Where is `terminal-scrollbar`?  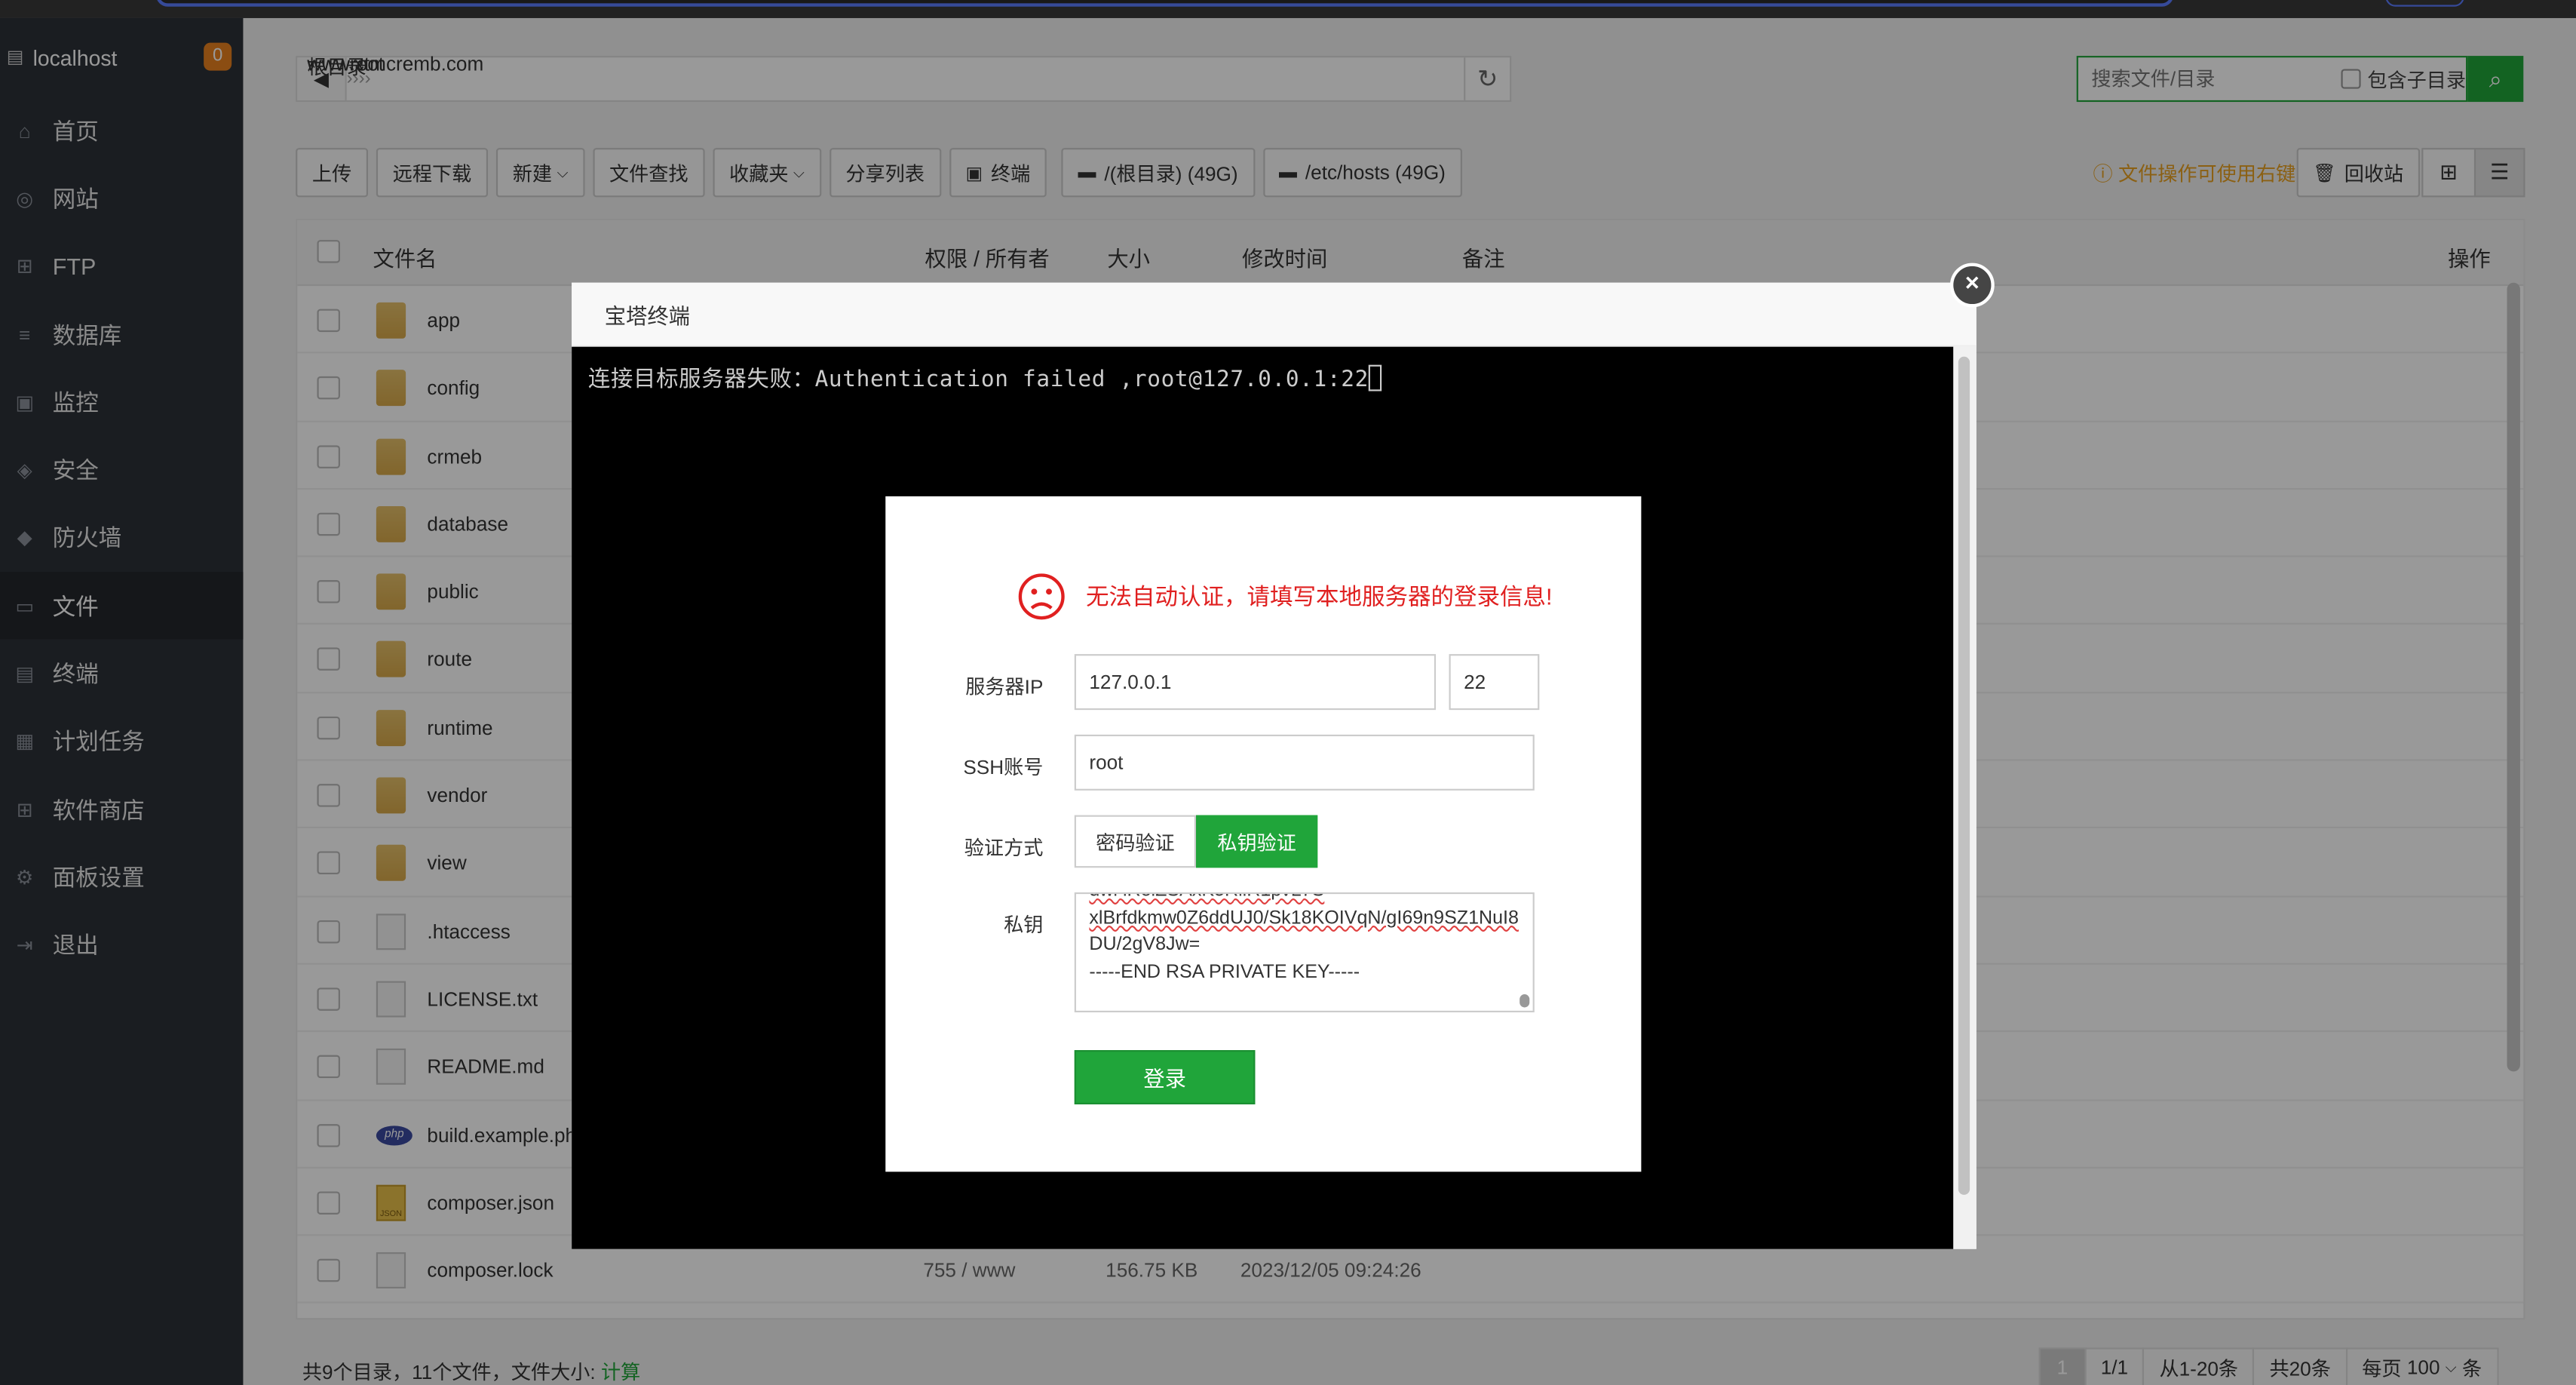
terminal-scrollbar is located at coordinates (1964, 797).